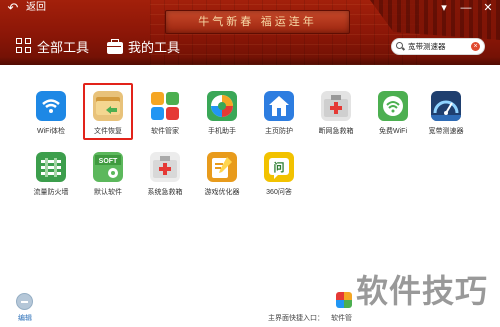 The height and width of the screenshot is (327, 500). I want to click on search-input: 宽带测速器, so click(438, 46).